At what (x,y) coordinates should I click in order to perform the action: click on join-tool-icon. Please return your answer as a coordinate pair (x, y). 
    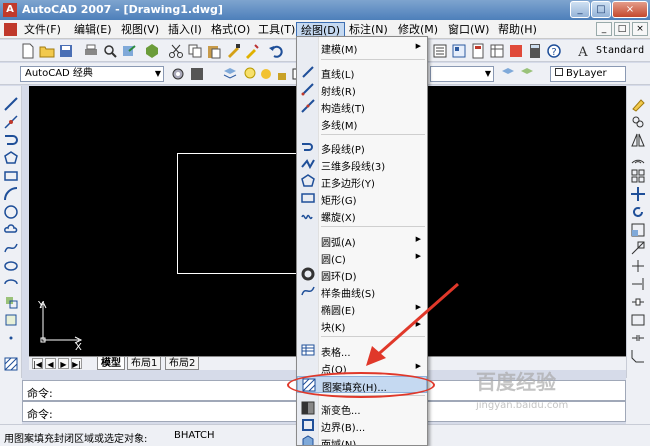
    Looking at the image, I should click on (638, 338).